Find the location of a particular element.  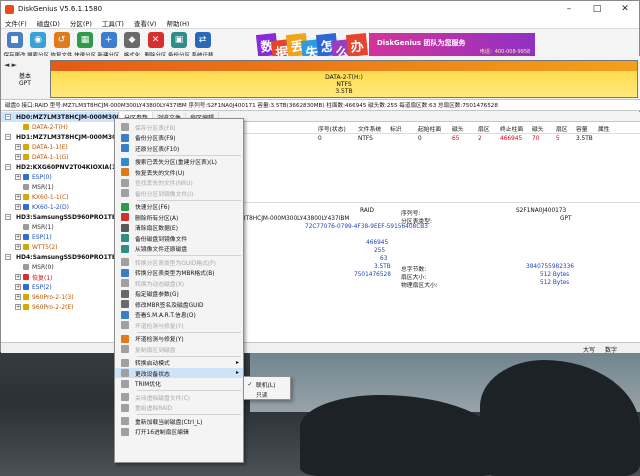

tree-partition: + WTT5(2) is located at coordinates (59, 247).